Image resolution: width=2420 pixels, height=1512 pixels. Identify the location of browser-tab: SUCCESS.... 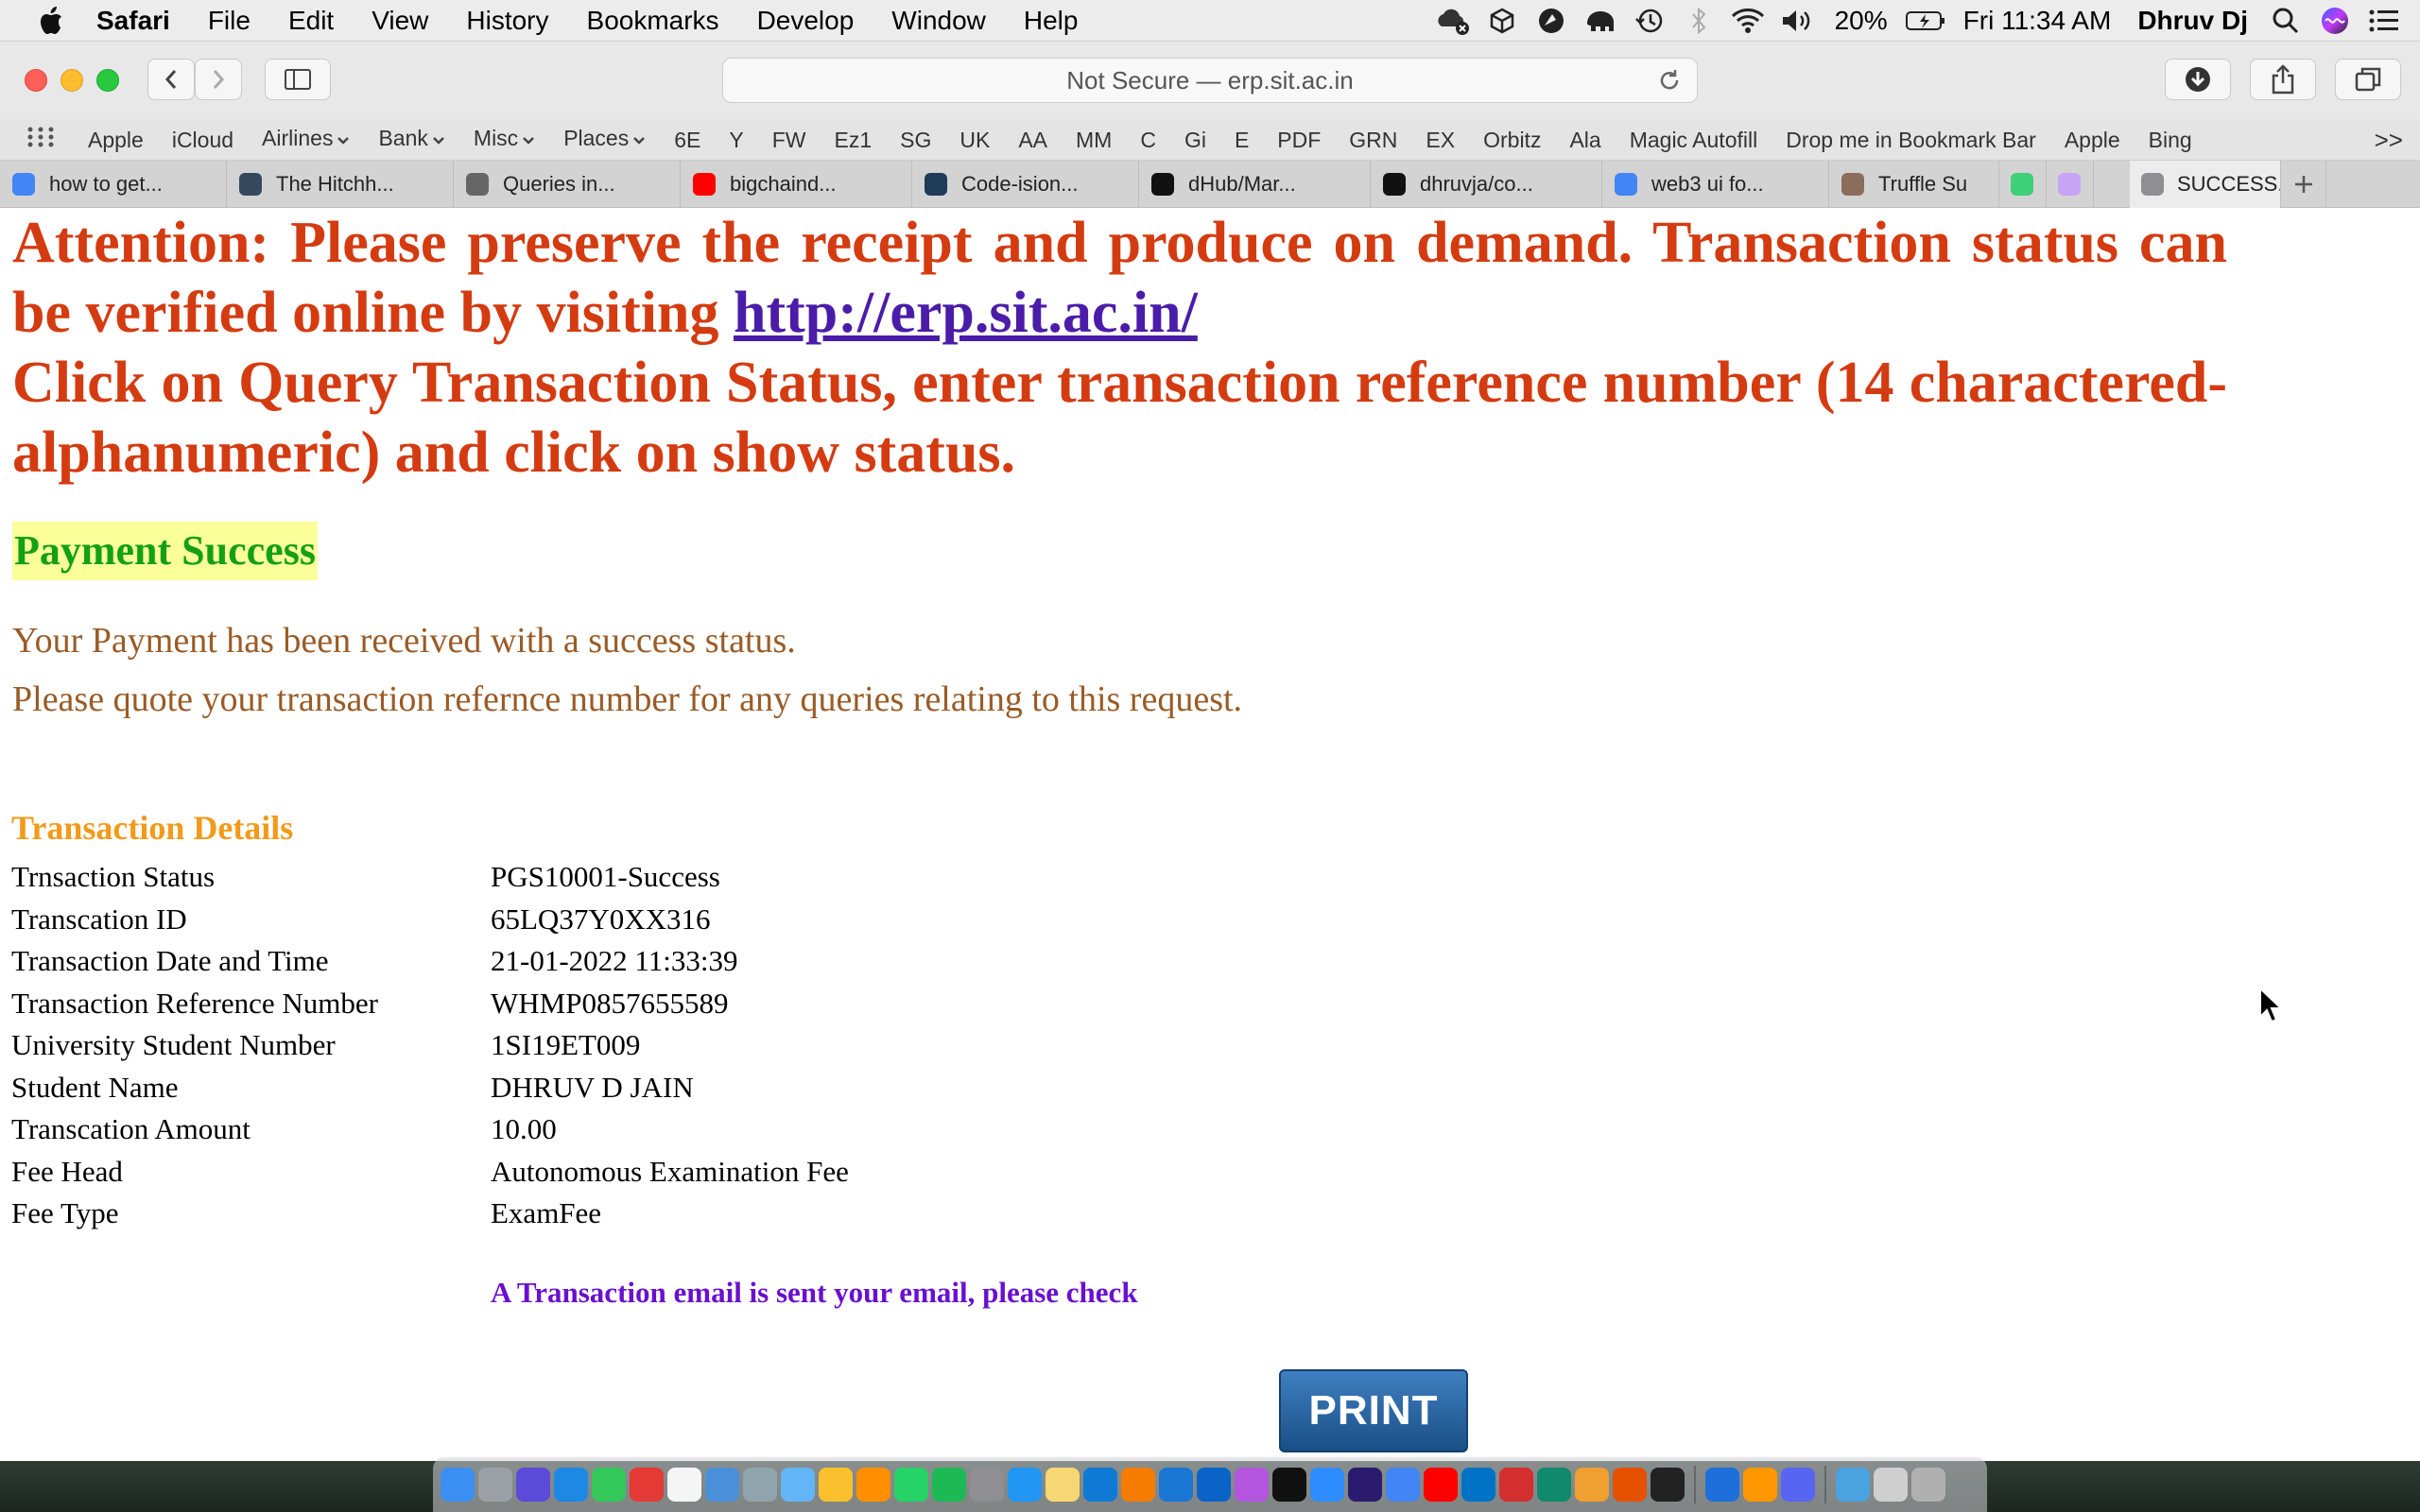
(2205, 184).